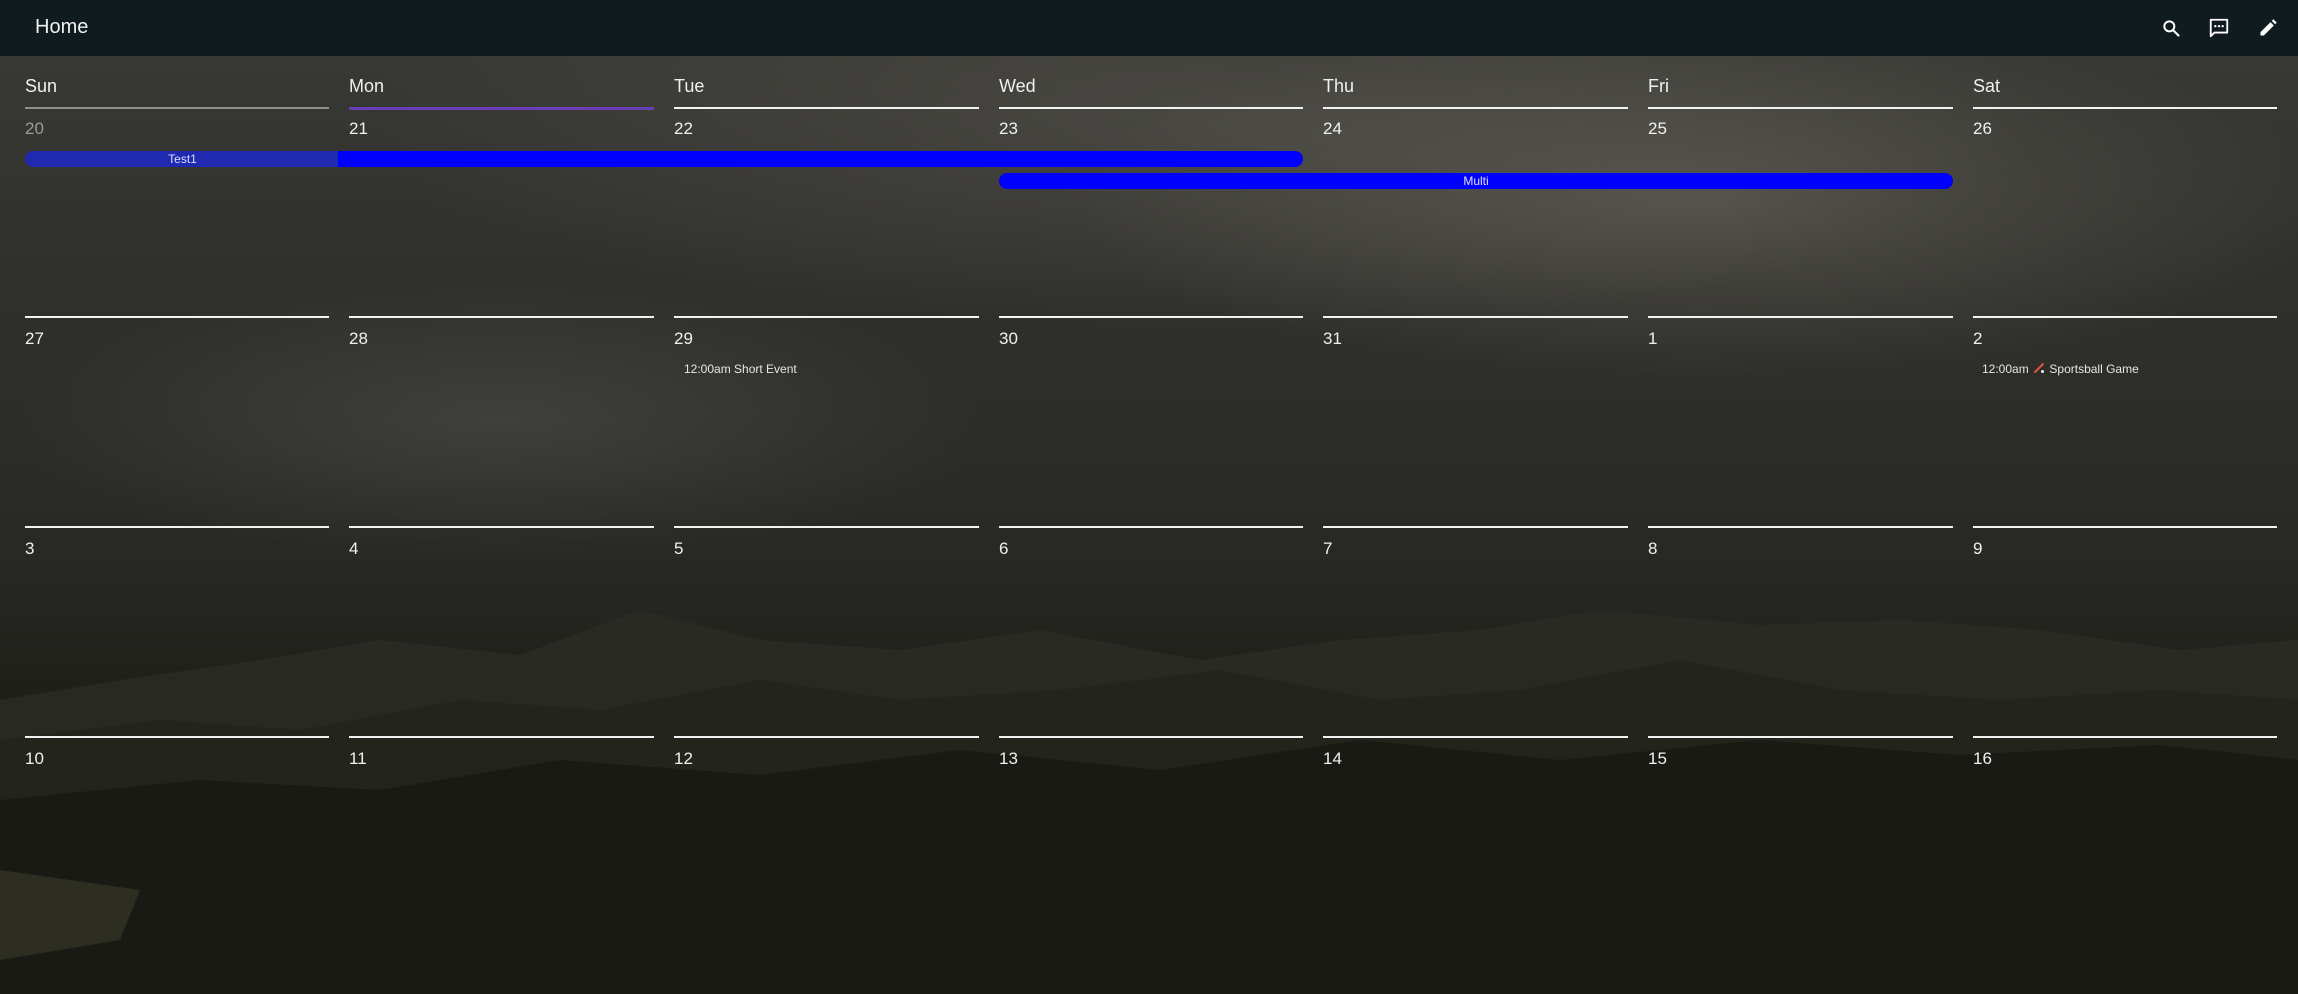 This screenshot has width=2298, height=994. I want to click on edit-button, so click(2268, 28).